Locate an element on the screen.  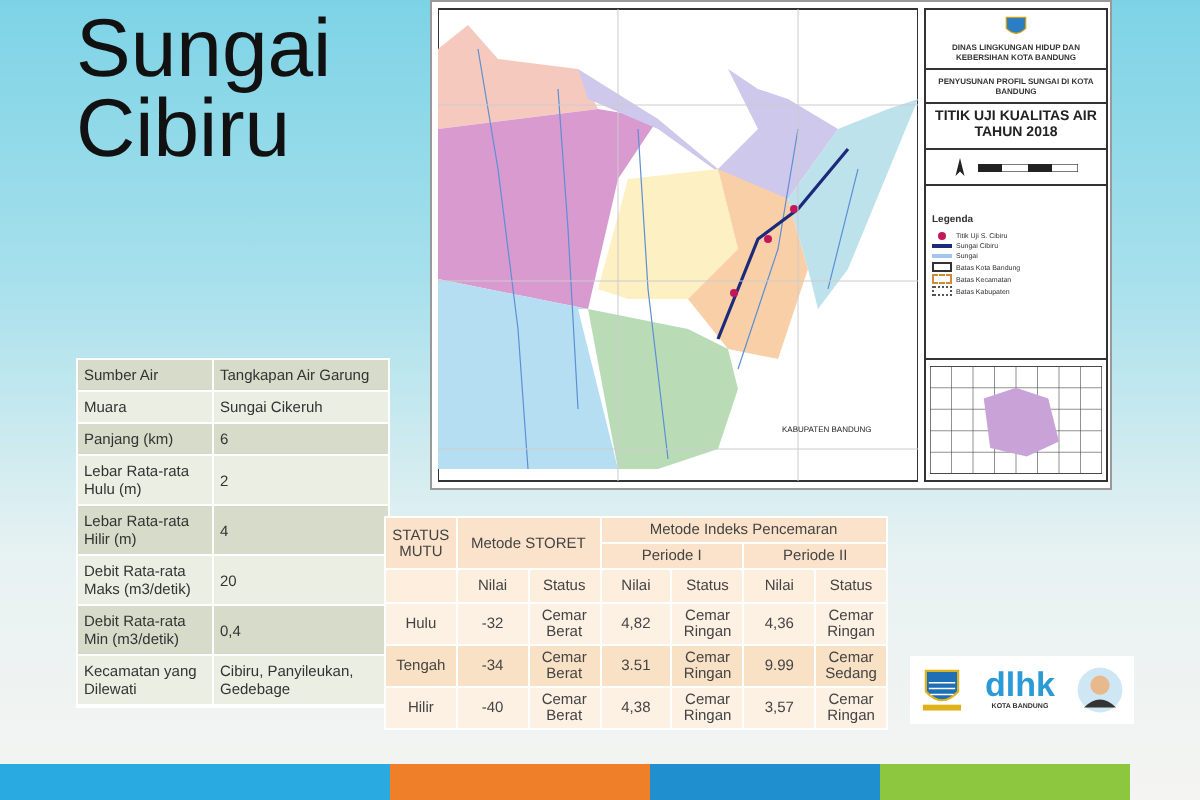
crest-icon is located at coordinates (1016, 27).